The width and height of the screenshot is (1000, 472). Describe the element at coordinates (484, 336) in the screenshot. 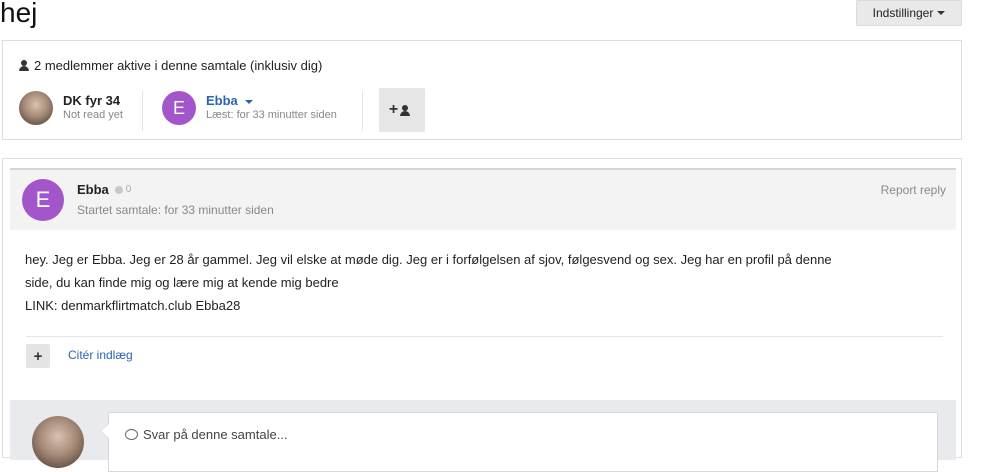

I see `divider` at that location.